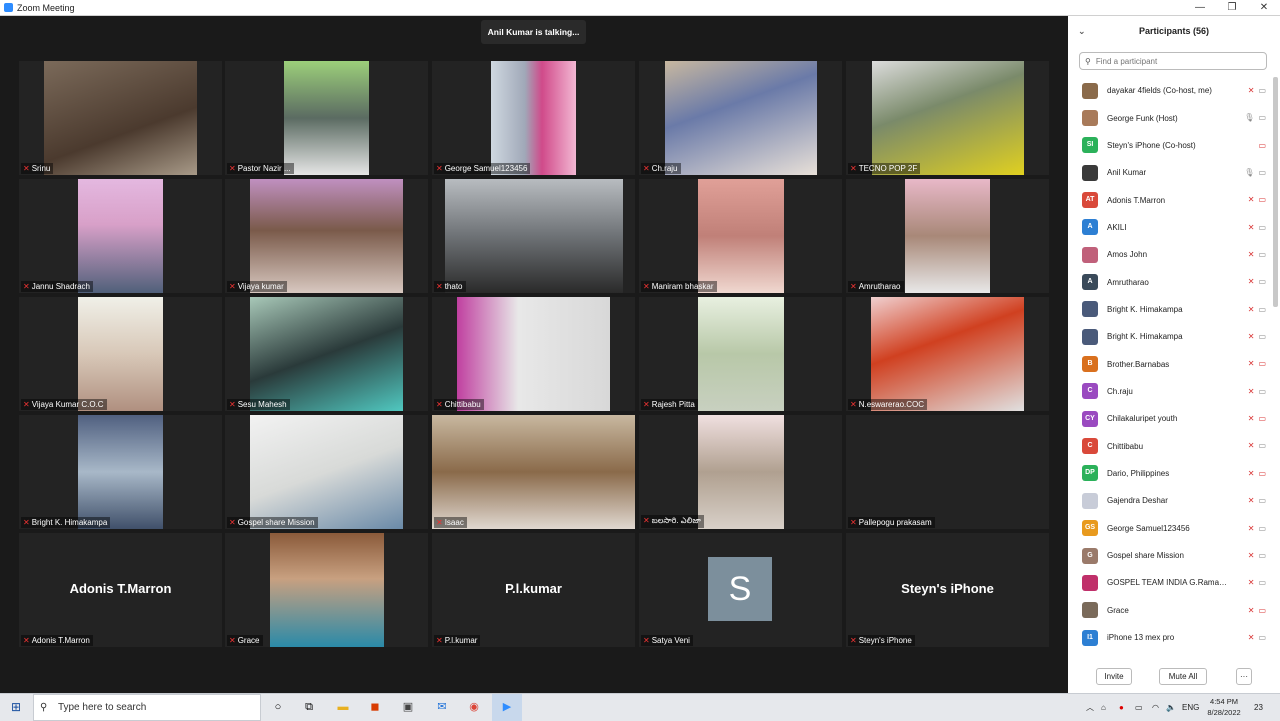 This screenshot has height=721, width=1280. I want to click on video-tile: ✕ Vijaya kumar, so click(326, 236).